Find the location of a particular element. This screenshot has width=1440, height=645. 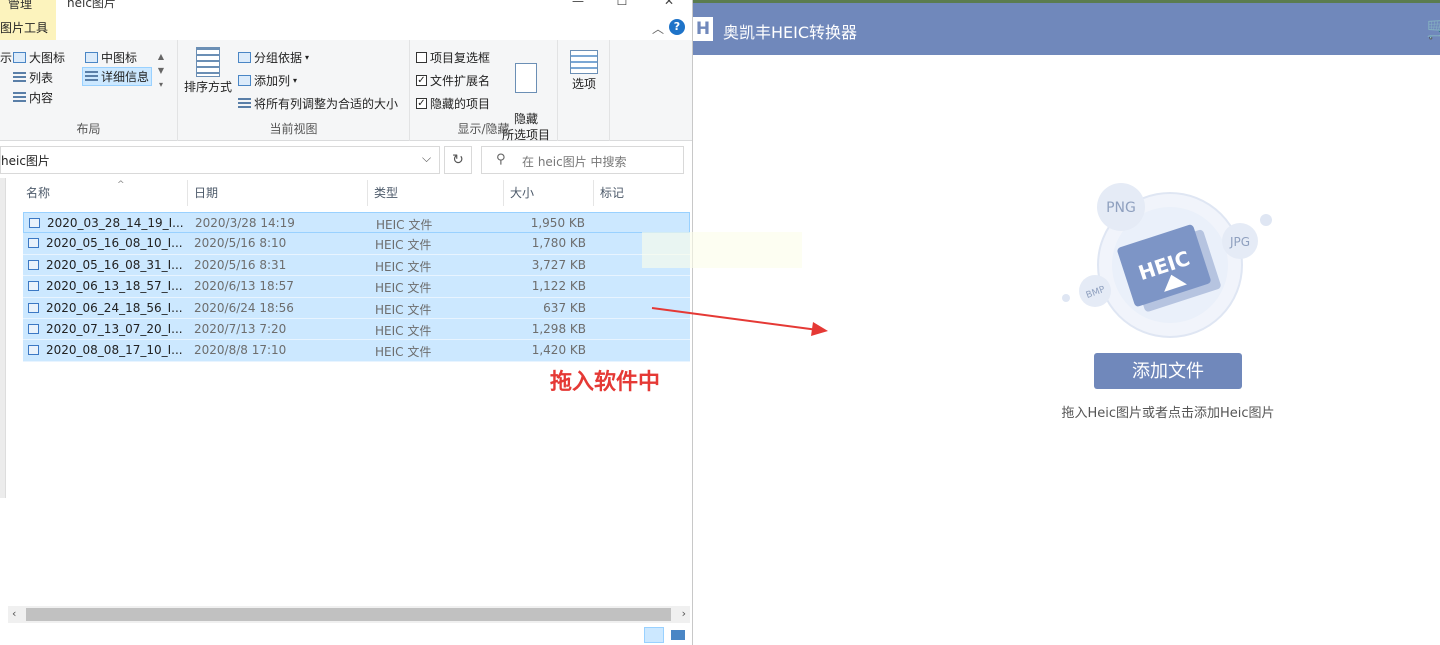

title-bar: 管理 heic图片 — ☐ ✕ is located at coordinates (346, 8).